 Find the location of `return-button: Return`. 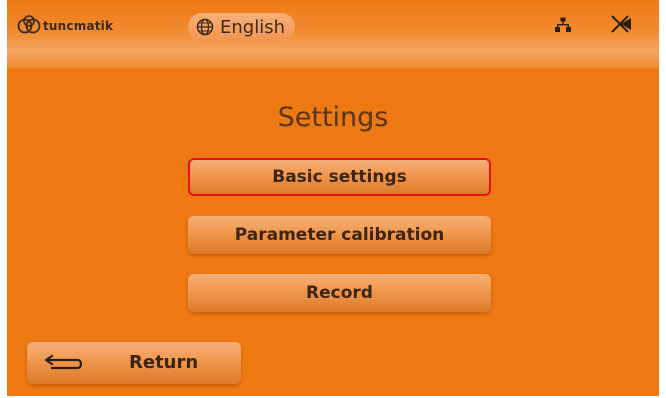

return-button: Return is located at coordinates (134, 363).